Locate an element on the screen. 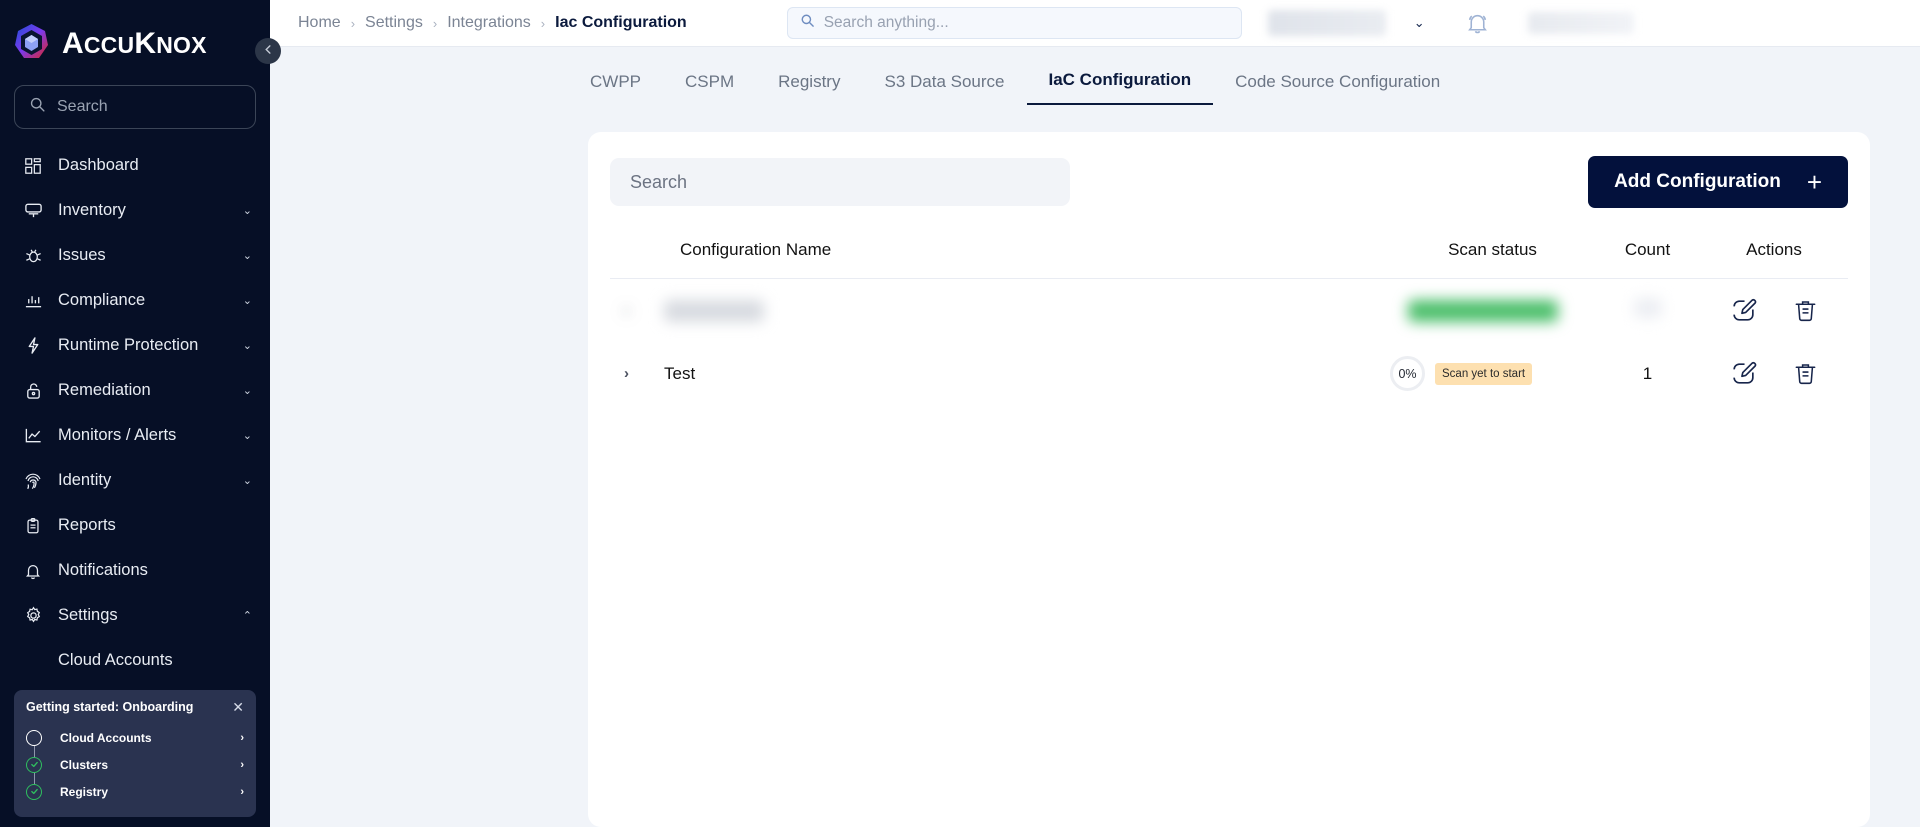 This screenshot has width=1920, height=827. bug-icon is located at coordinates (33, 255).